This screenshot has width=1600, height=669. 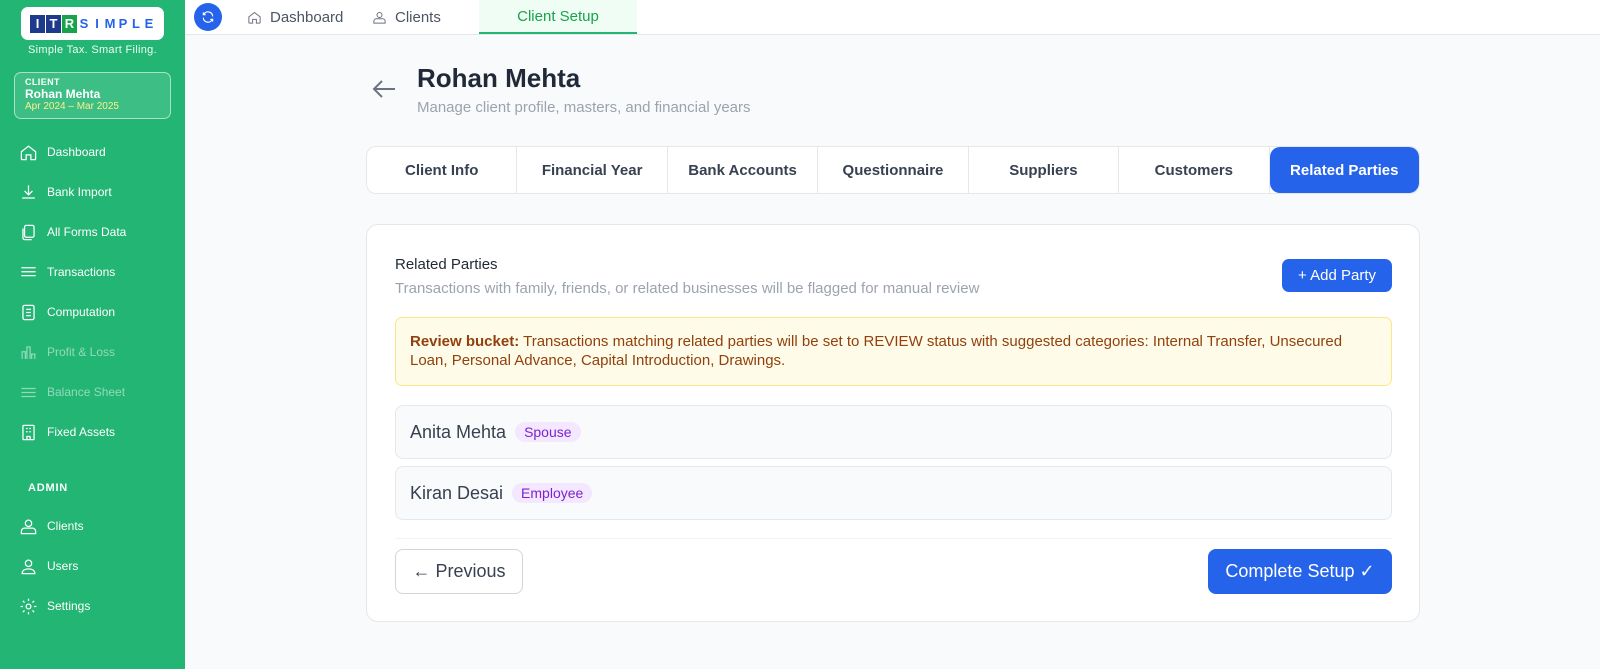 I want to click on logo-letter: P, so click(x=123, y=23).